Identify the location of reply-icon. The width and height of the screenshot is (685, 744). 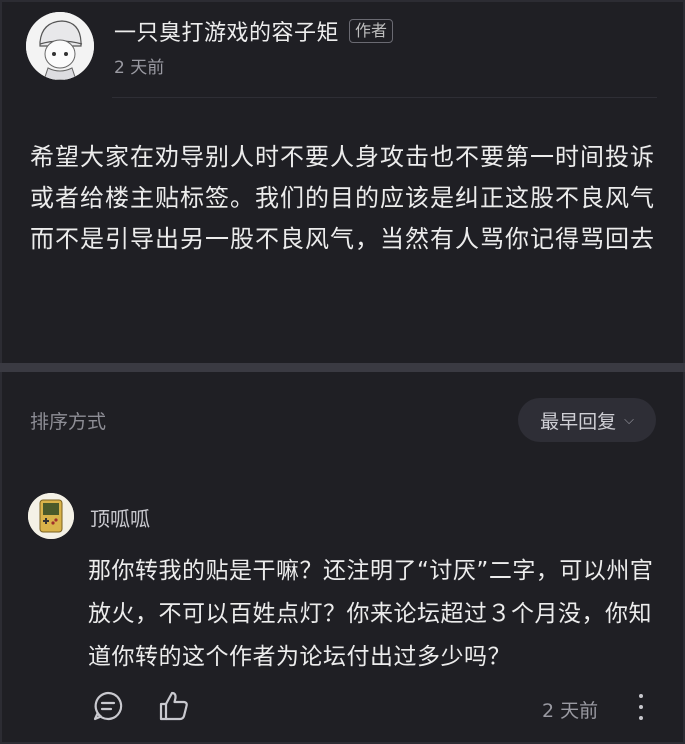
(108, 706).